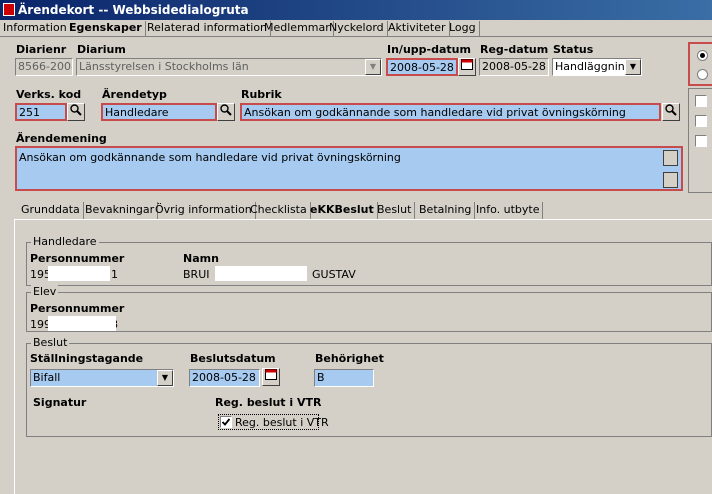 This screenshot has height=494, width=712. Describe the element at coordinates (133, 10) in the screenshot. I see `window-title: Ärendekort -- Webbsidedialogruta` at that location.